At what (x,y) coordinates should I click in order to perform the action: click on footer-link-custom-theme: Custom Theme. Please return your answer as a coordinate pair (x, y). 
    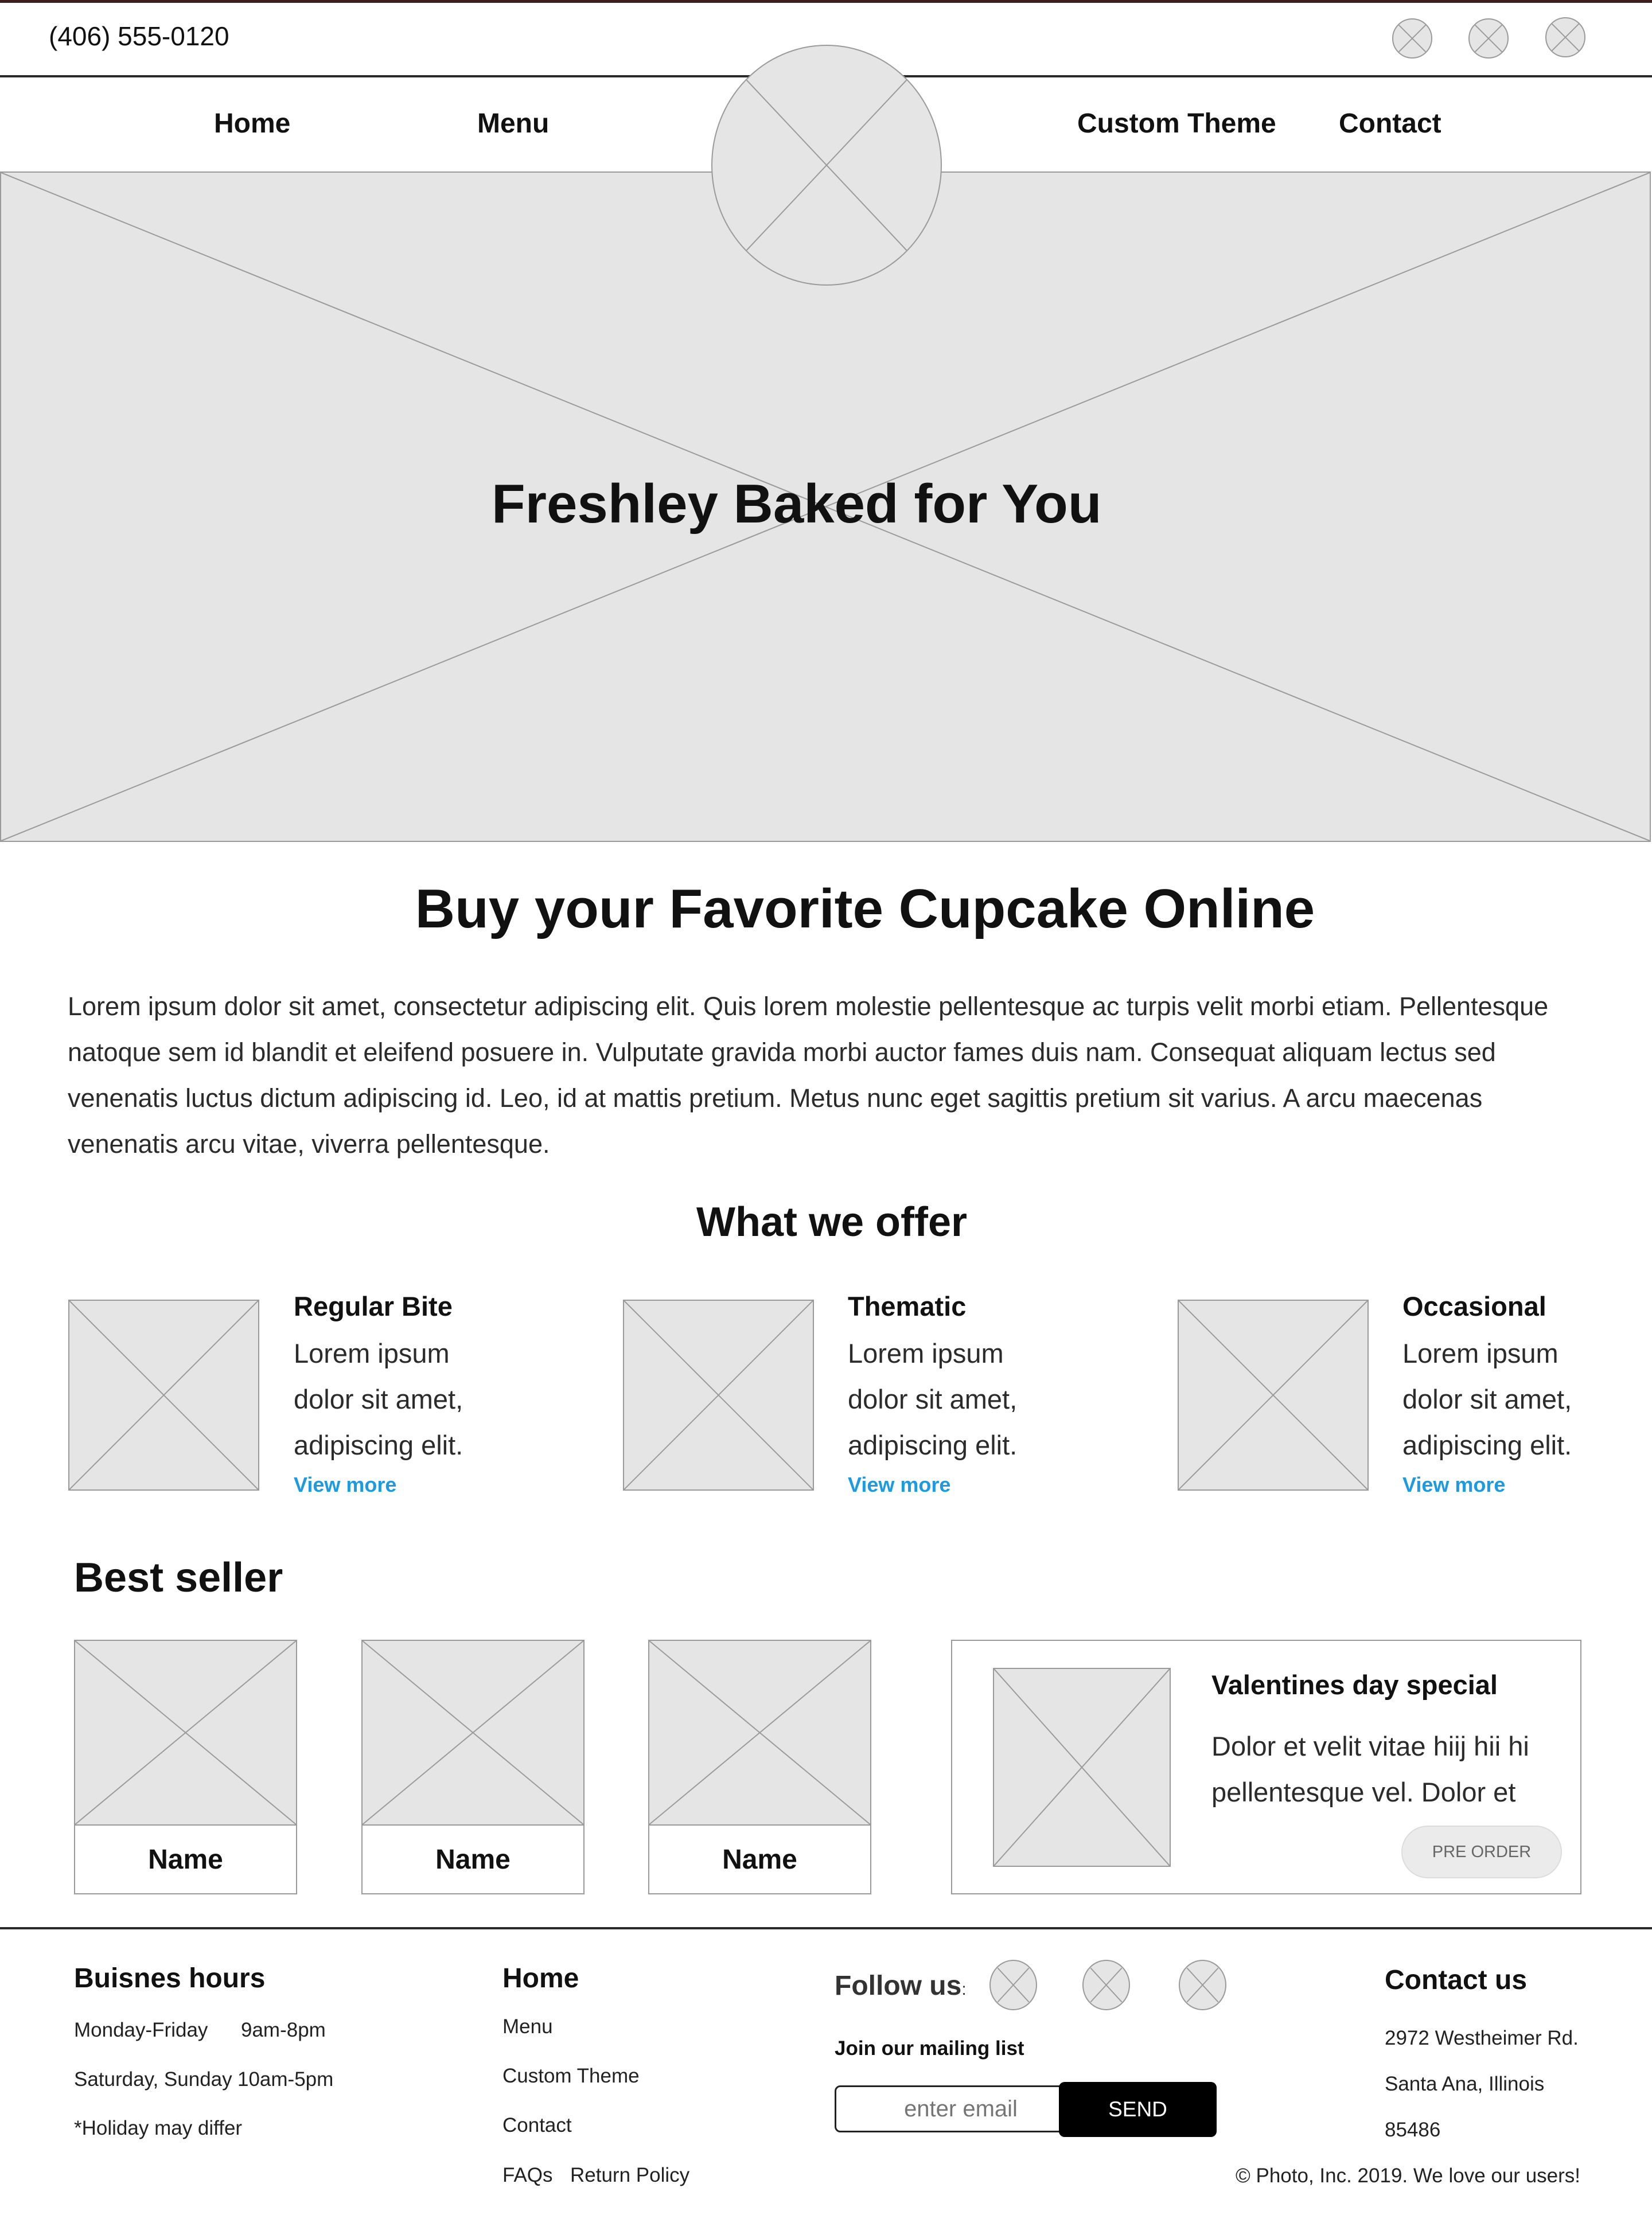
    Looking at the image, I should click on (571, 2076).